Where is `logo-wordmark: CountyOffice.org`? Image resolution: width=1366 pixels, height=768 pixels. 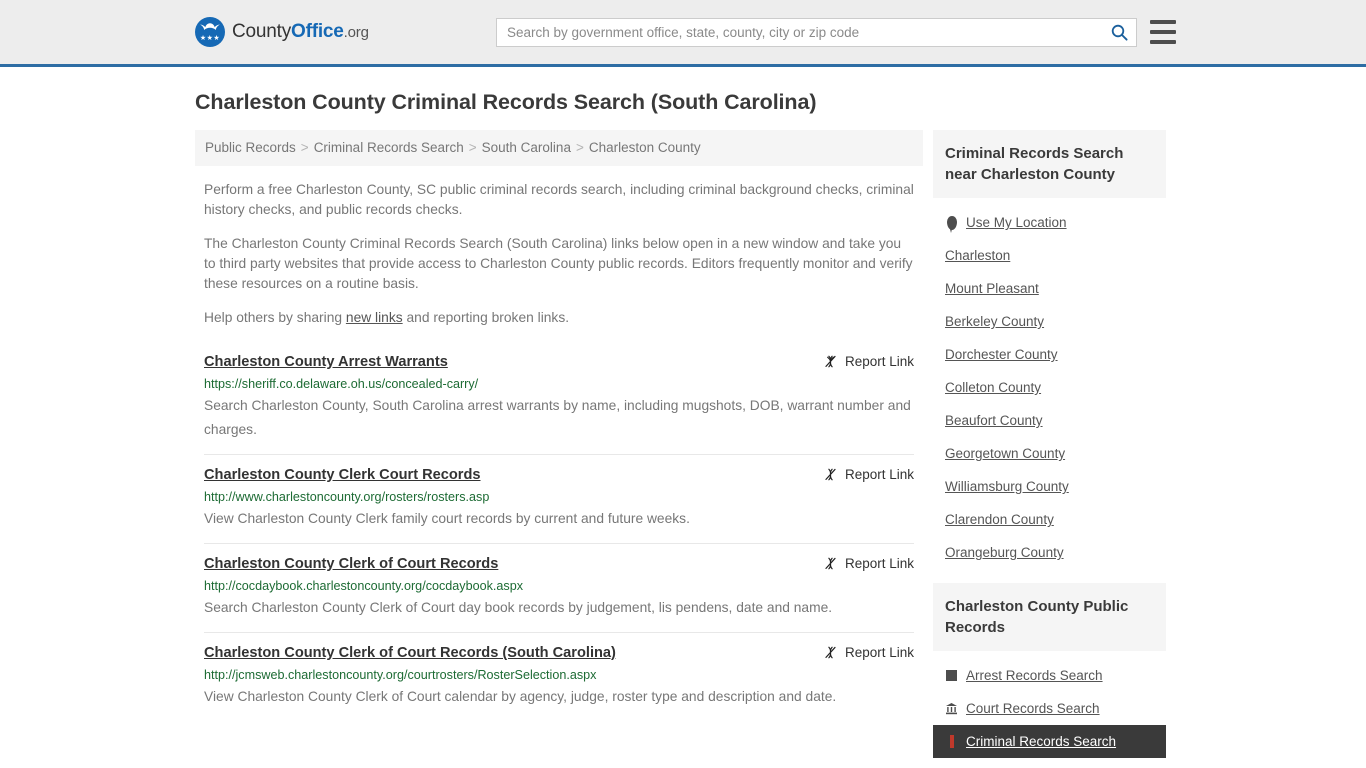 logo-wordmark: CountyOffice.org is located at coordinates (300, 32).